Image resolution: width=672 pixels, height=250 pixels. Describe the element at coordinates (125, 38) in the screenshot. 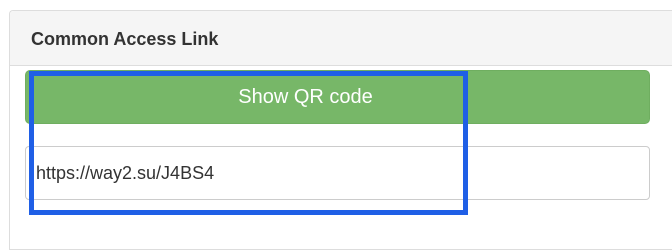

I see `panel-title: Common Access Link` at that location.